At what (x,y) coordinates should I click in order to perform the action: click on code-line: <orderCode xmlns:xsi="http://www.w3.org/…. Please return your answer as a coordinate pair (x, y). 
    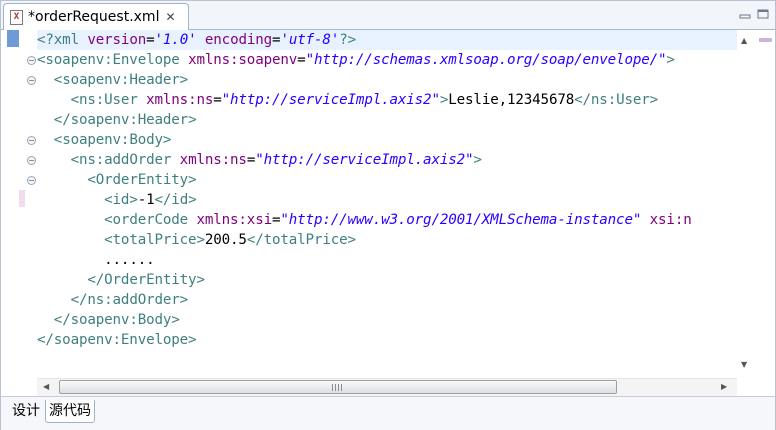
    Looking at the image, I should click on (364, 220).